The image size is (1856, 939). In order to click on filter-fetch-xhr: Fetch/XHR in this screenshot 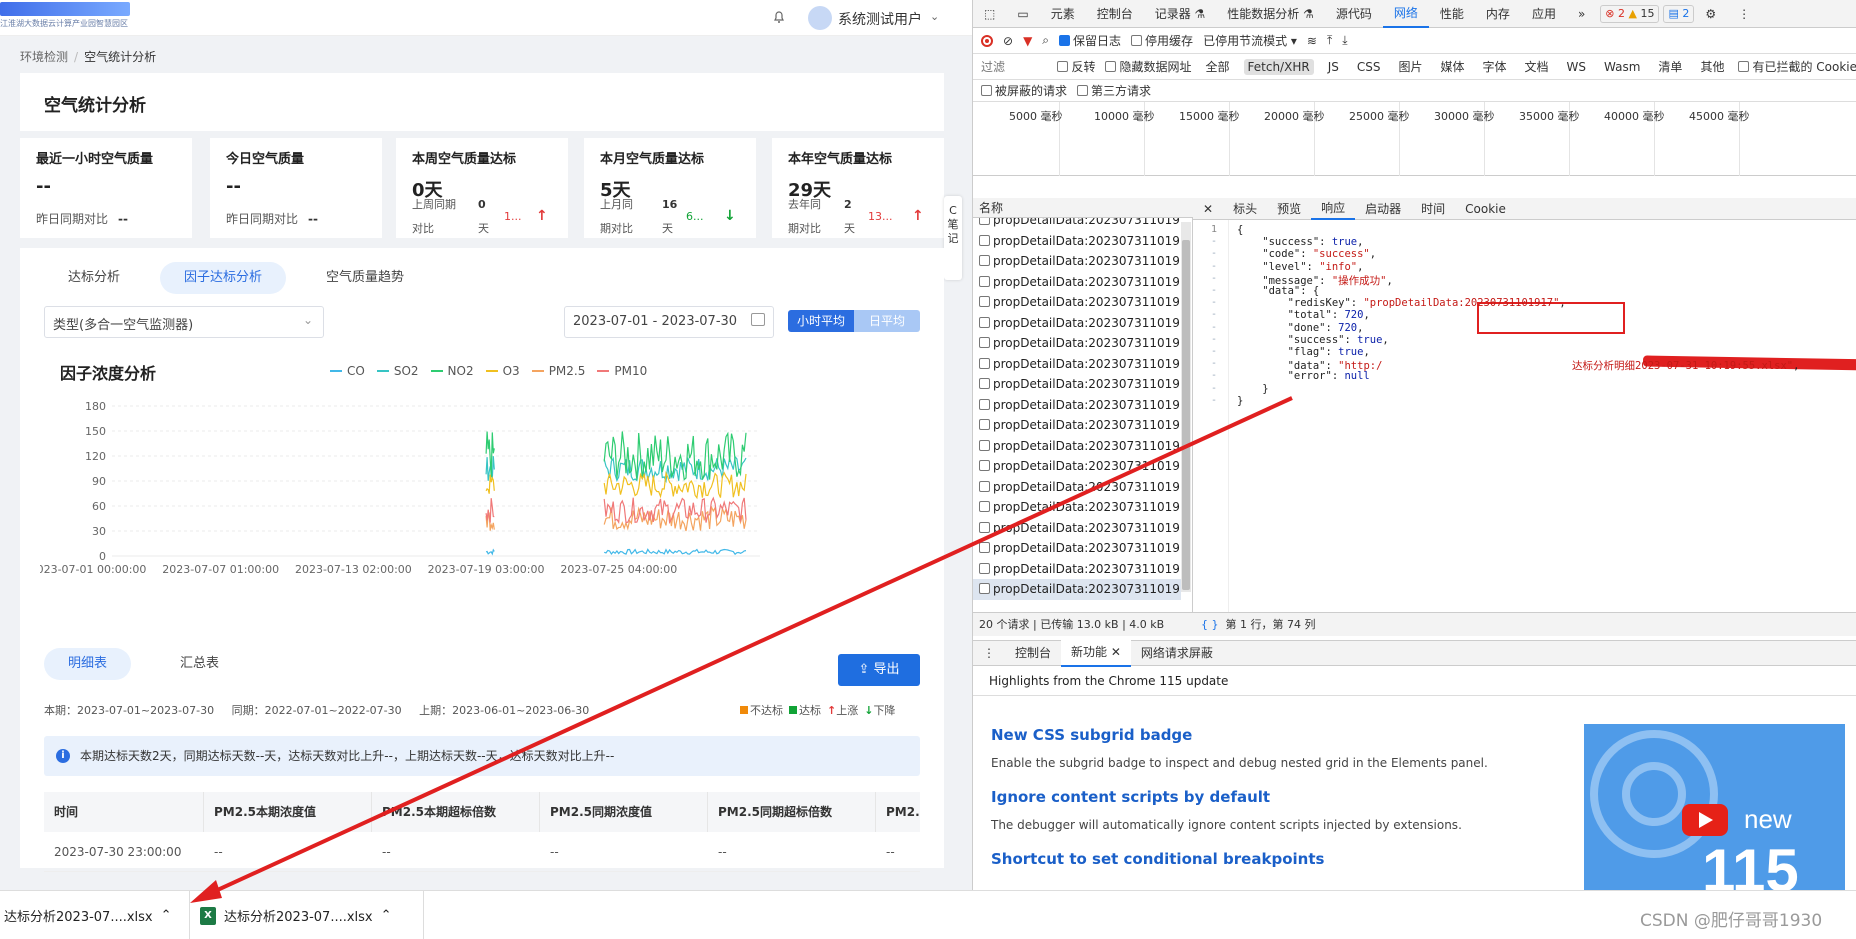, I will do `click(1278, 66)`.